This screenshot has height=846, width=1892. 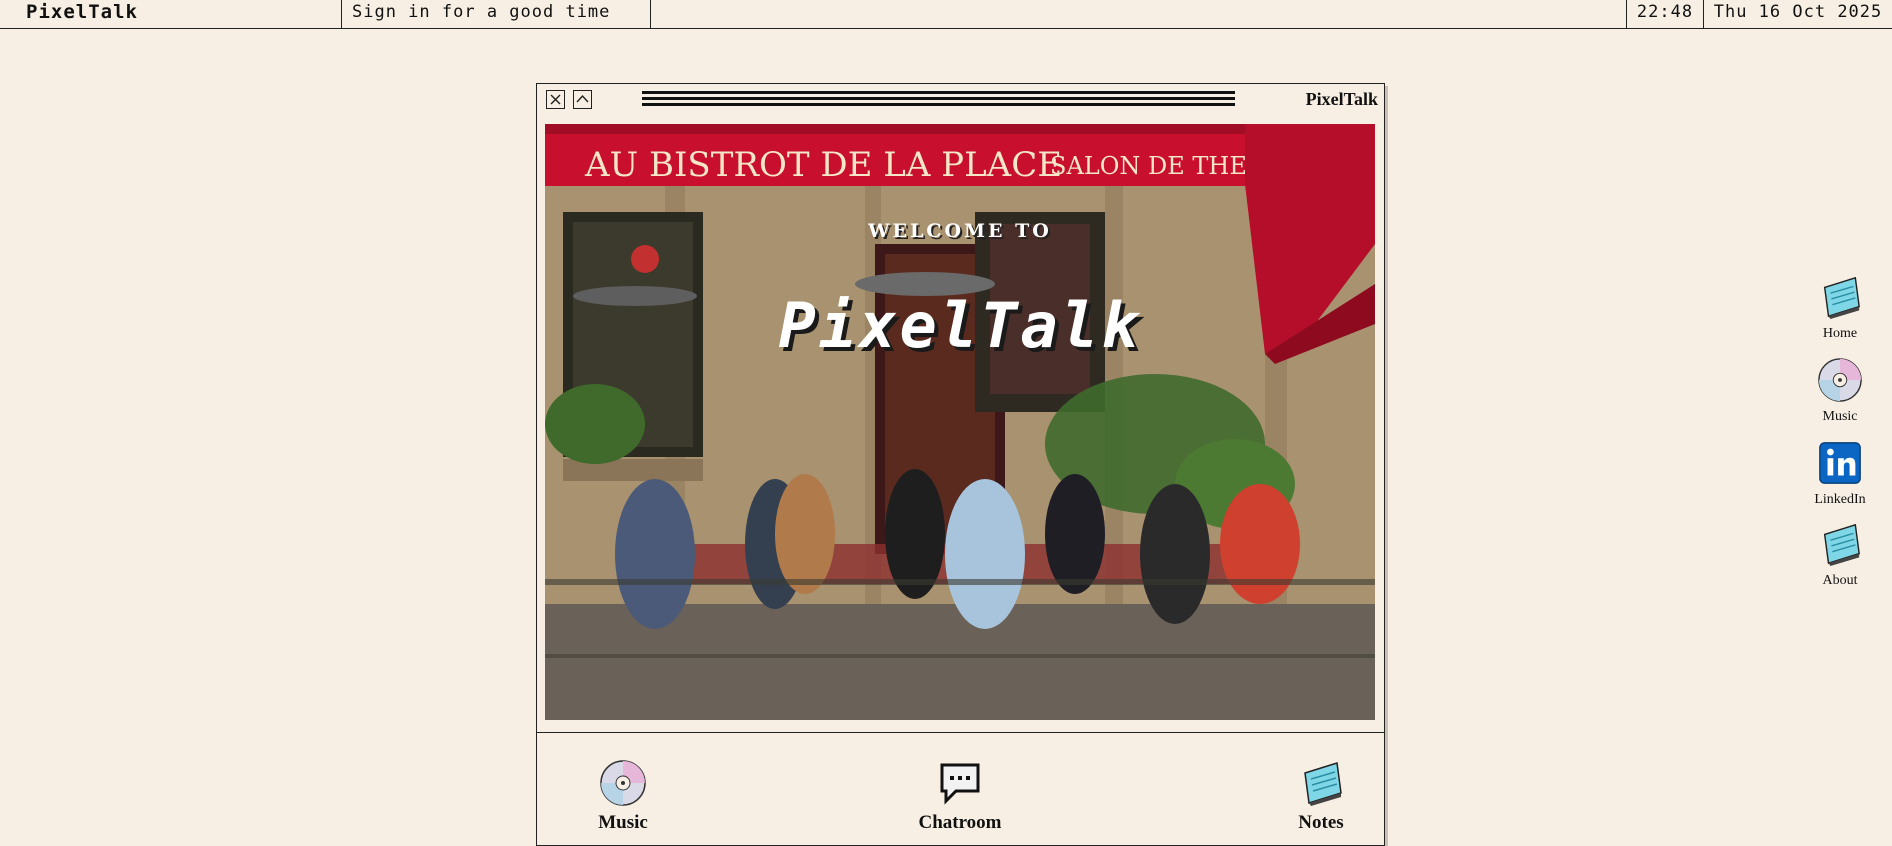 What do you see at coordinates (1840, 416) in the screenshot?
I see `desktop-music-label: Music` at bounding box center [1840, 416].